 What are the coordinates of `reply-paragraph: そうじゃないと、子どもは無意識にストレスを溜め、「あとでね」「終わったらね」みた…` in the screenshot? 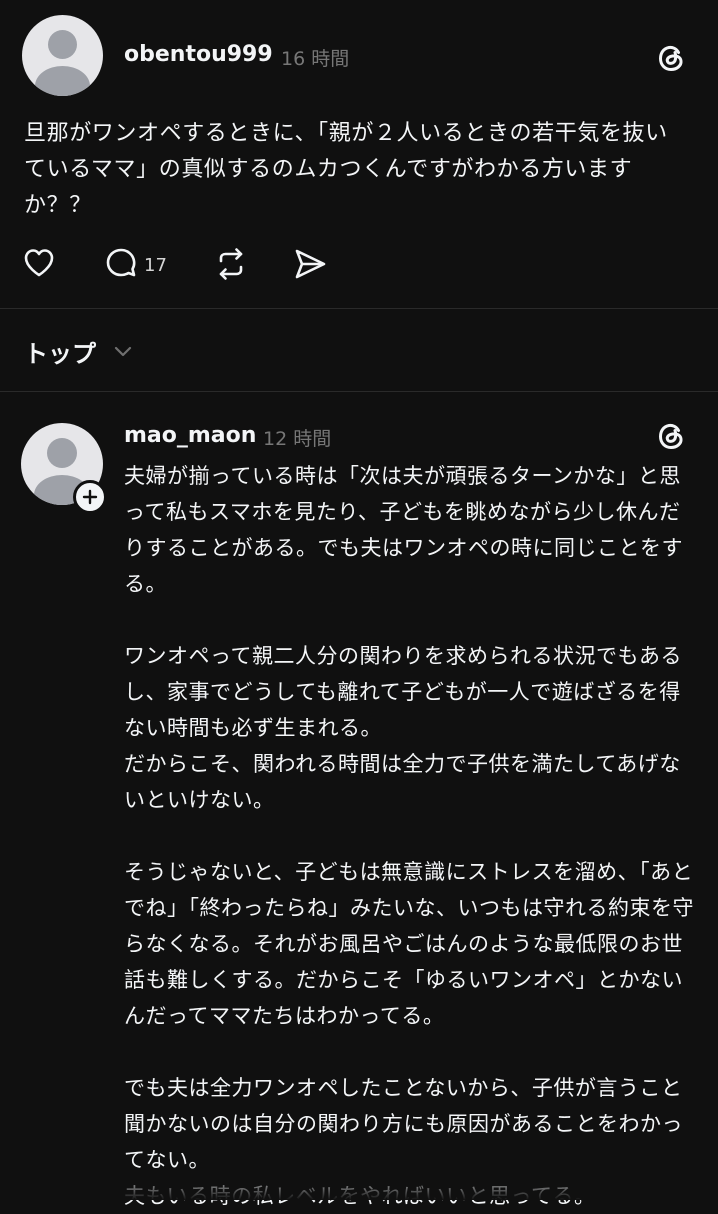 It's located at (409, 944).